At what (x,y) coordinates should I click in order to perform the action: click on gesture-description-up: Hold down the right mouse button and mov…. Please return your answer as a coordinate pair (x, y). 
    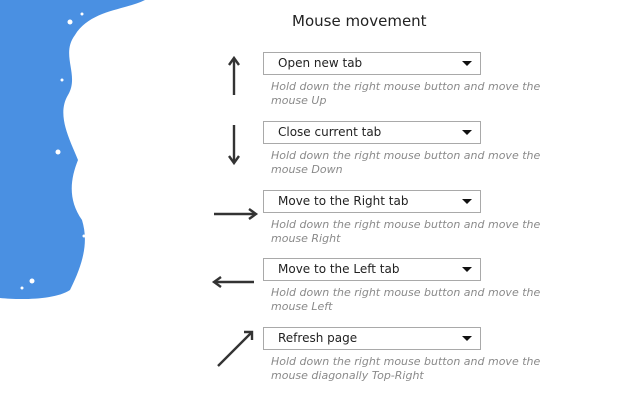
    Looking at the image, I should click on (406, 93).